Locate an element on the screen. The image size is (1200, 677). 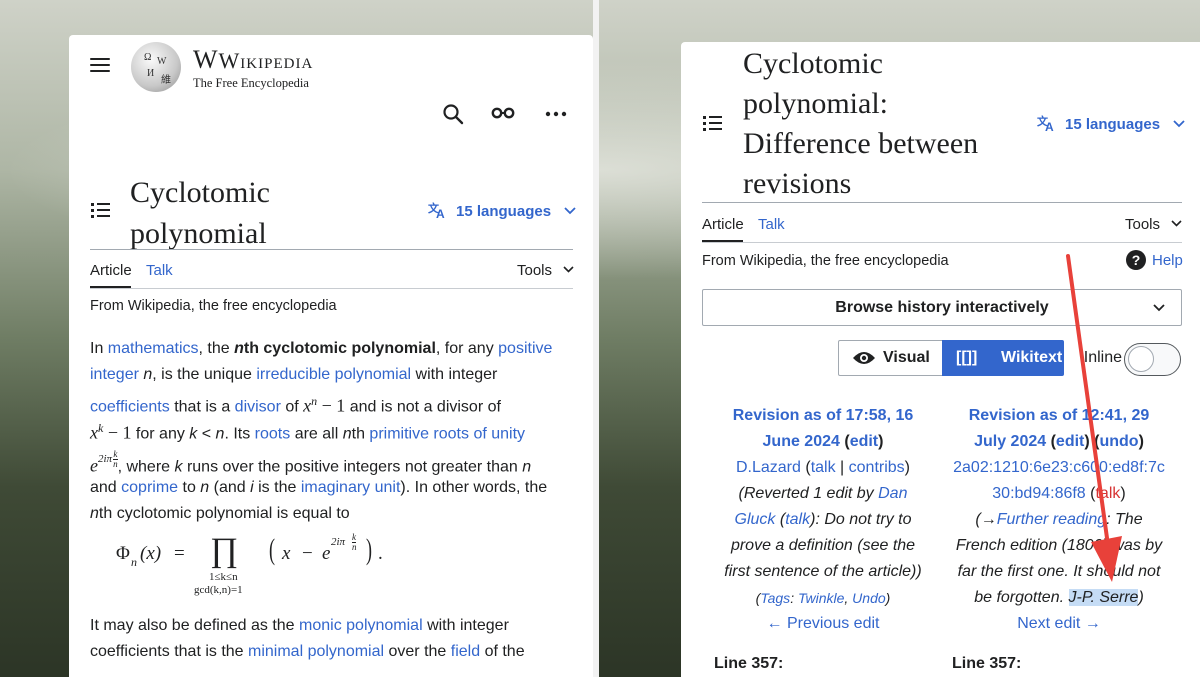
wikipedia-wordmark: WWikipedia The Free Encyclopedia is located at coordinates (253, 68).